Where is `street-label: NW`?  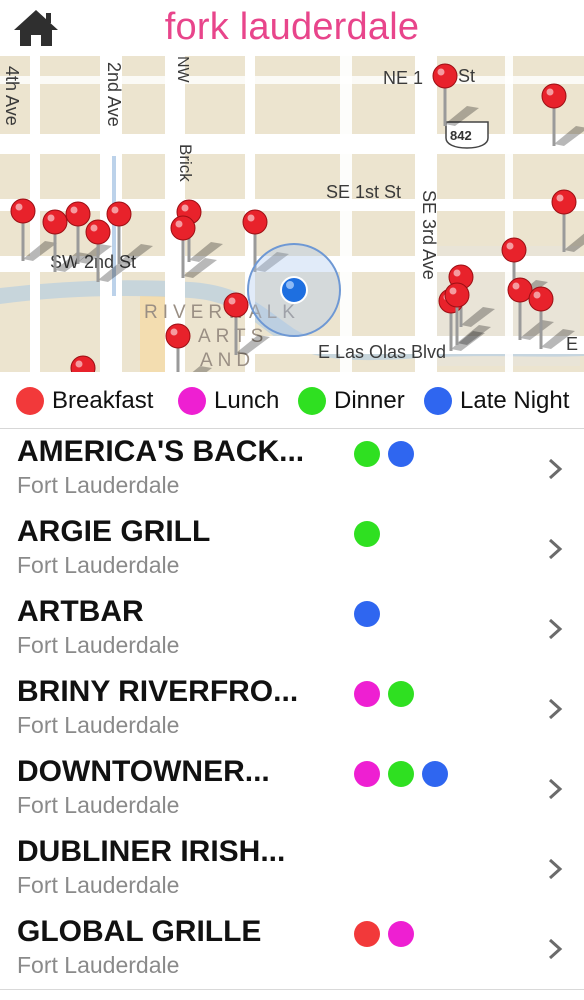 street-label: NW is located at coordinates (182, 70).